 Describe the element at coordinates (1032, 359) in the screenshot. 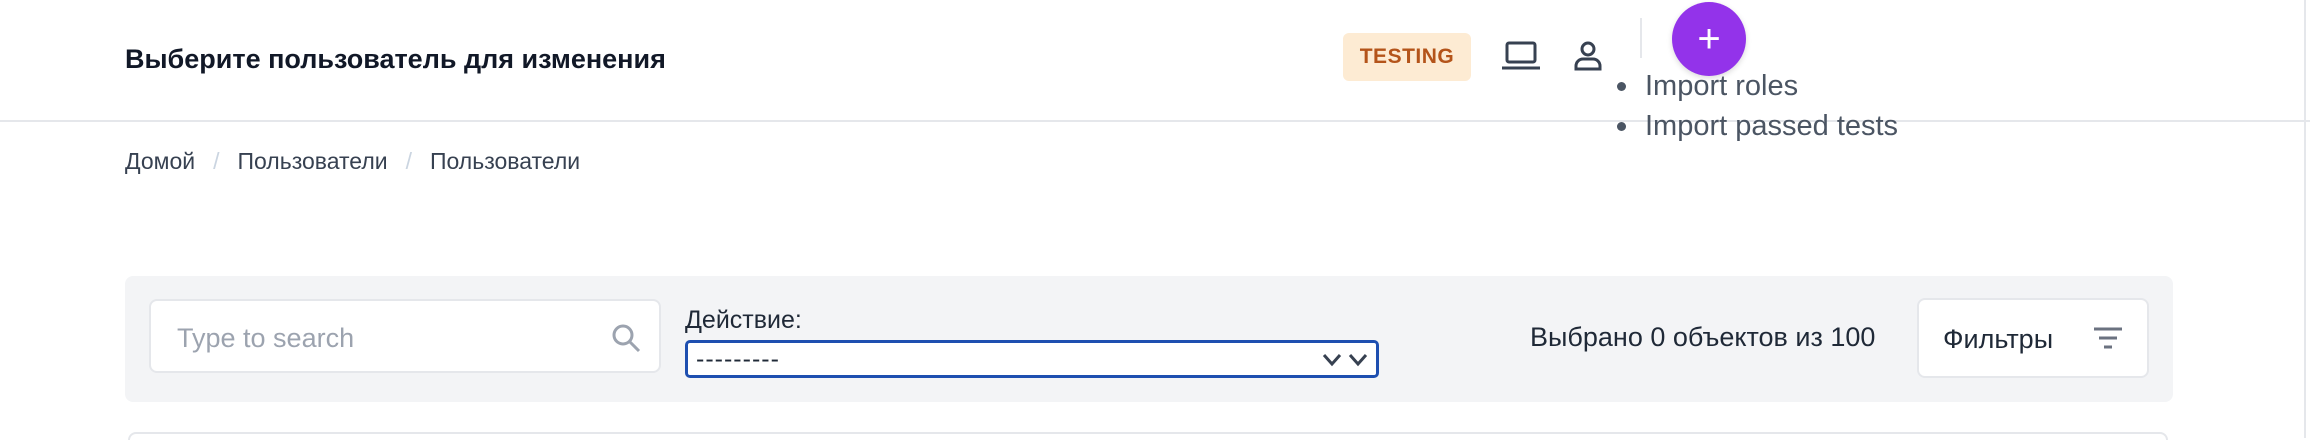

I see `action-select: ---------` at that location.